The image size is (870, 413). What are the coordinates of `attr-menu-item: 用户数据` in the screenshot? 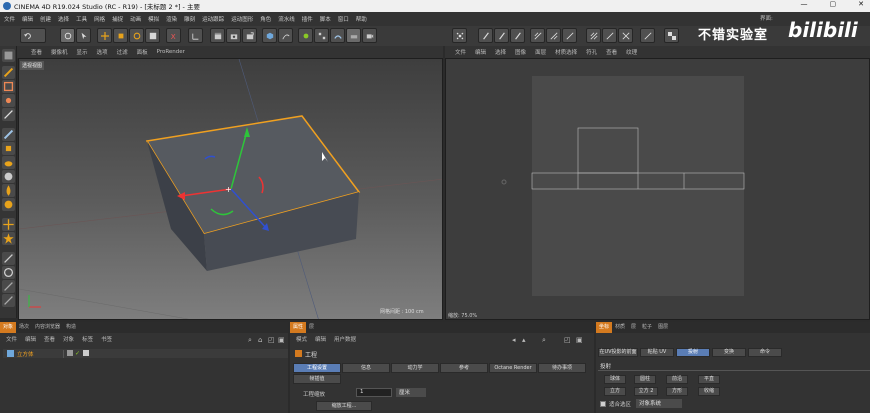 It's located at (345, 340).